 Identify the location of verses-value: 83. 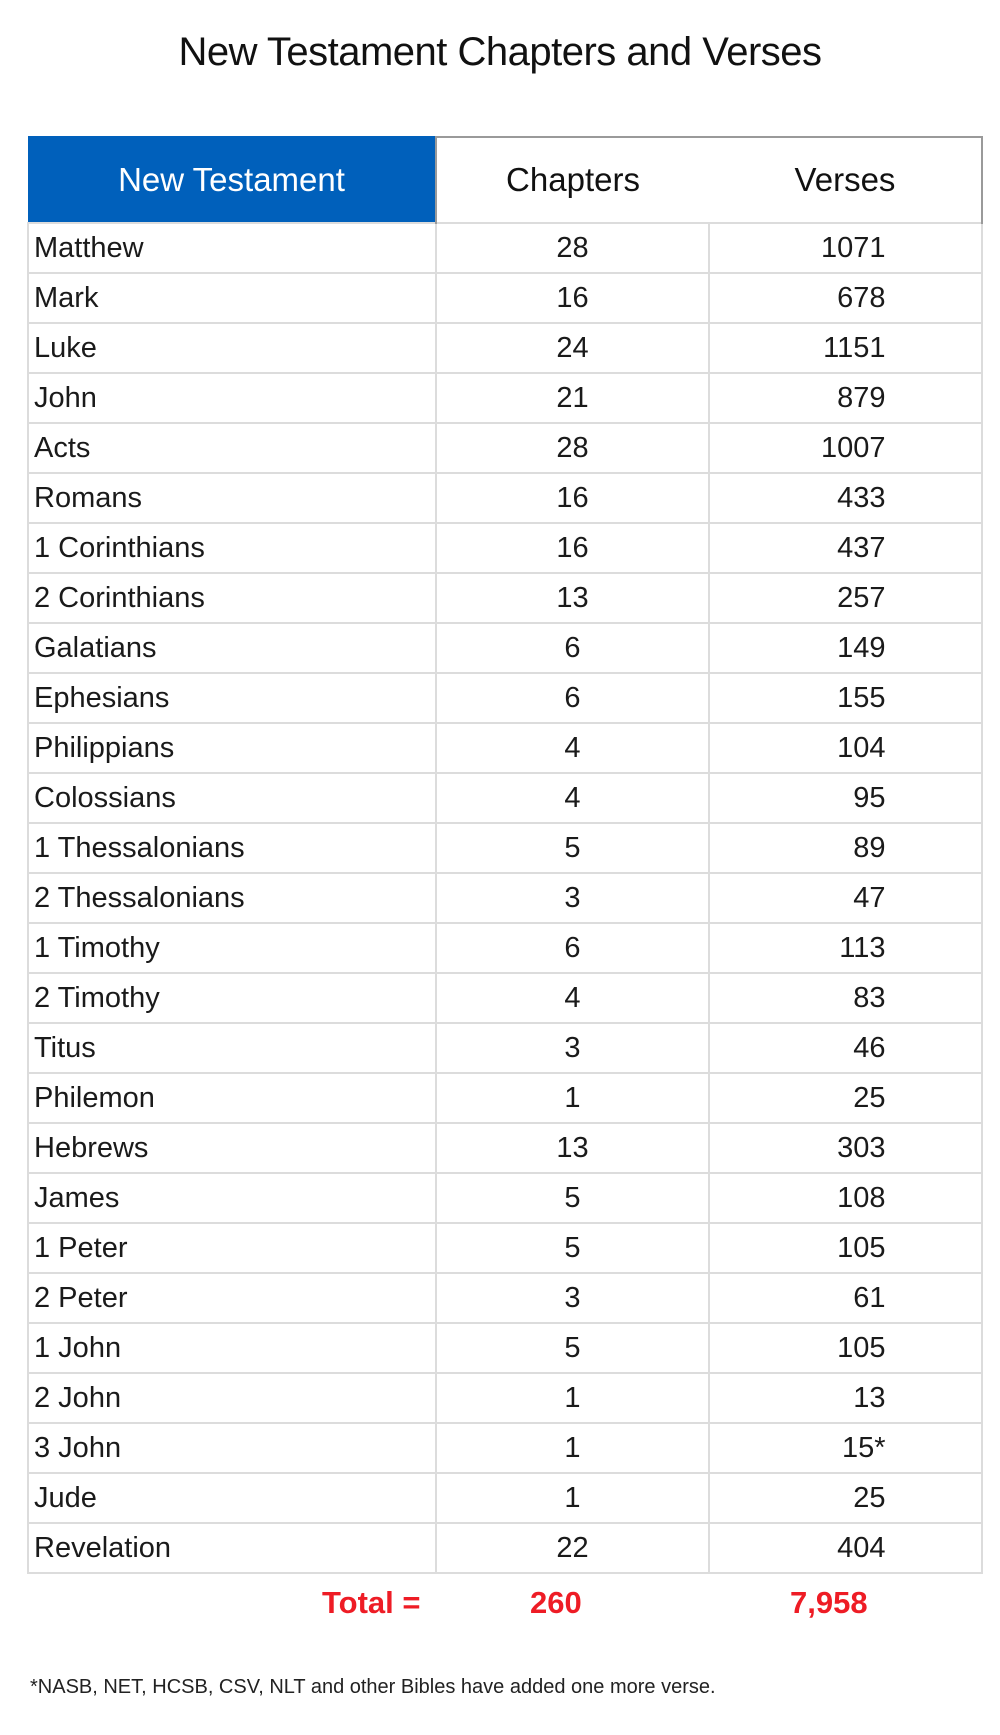
(869, 997).